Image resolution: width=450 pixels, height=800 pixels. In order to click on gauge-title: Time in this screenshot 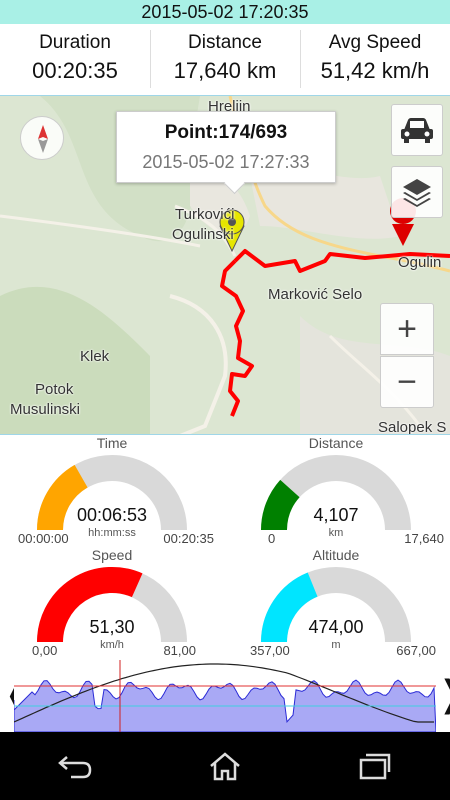, I will do `click(112, 443)`.